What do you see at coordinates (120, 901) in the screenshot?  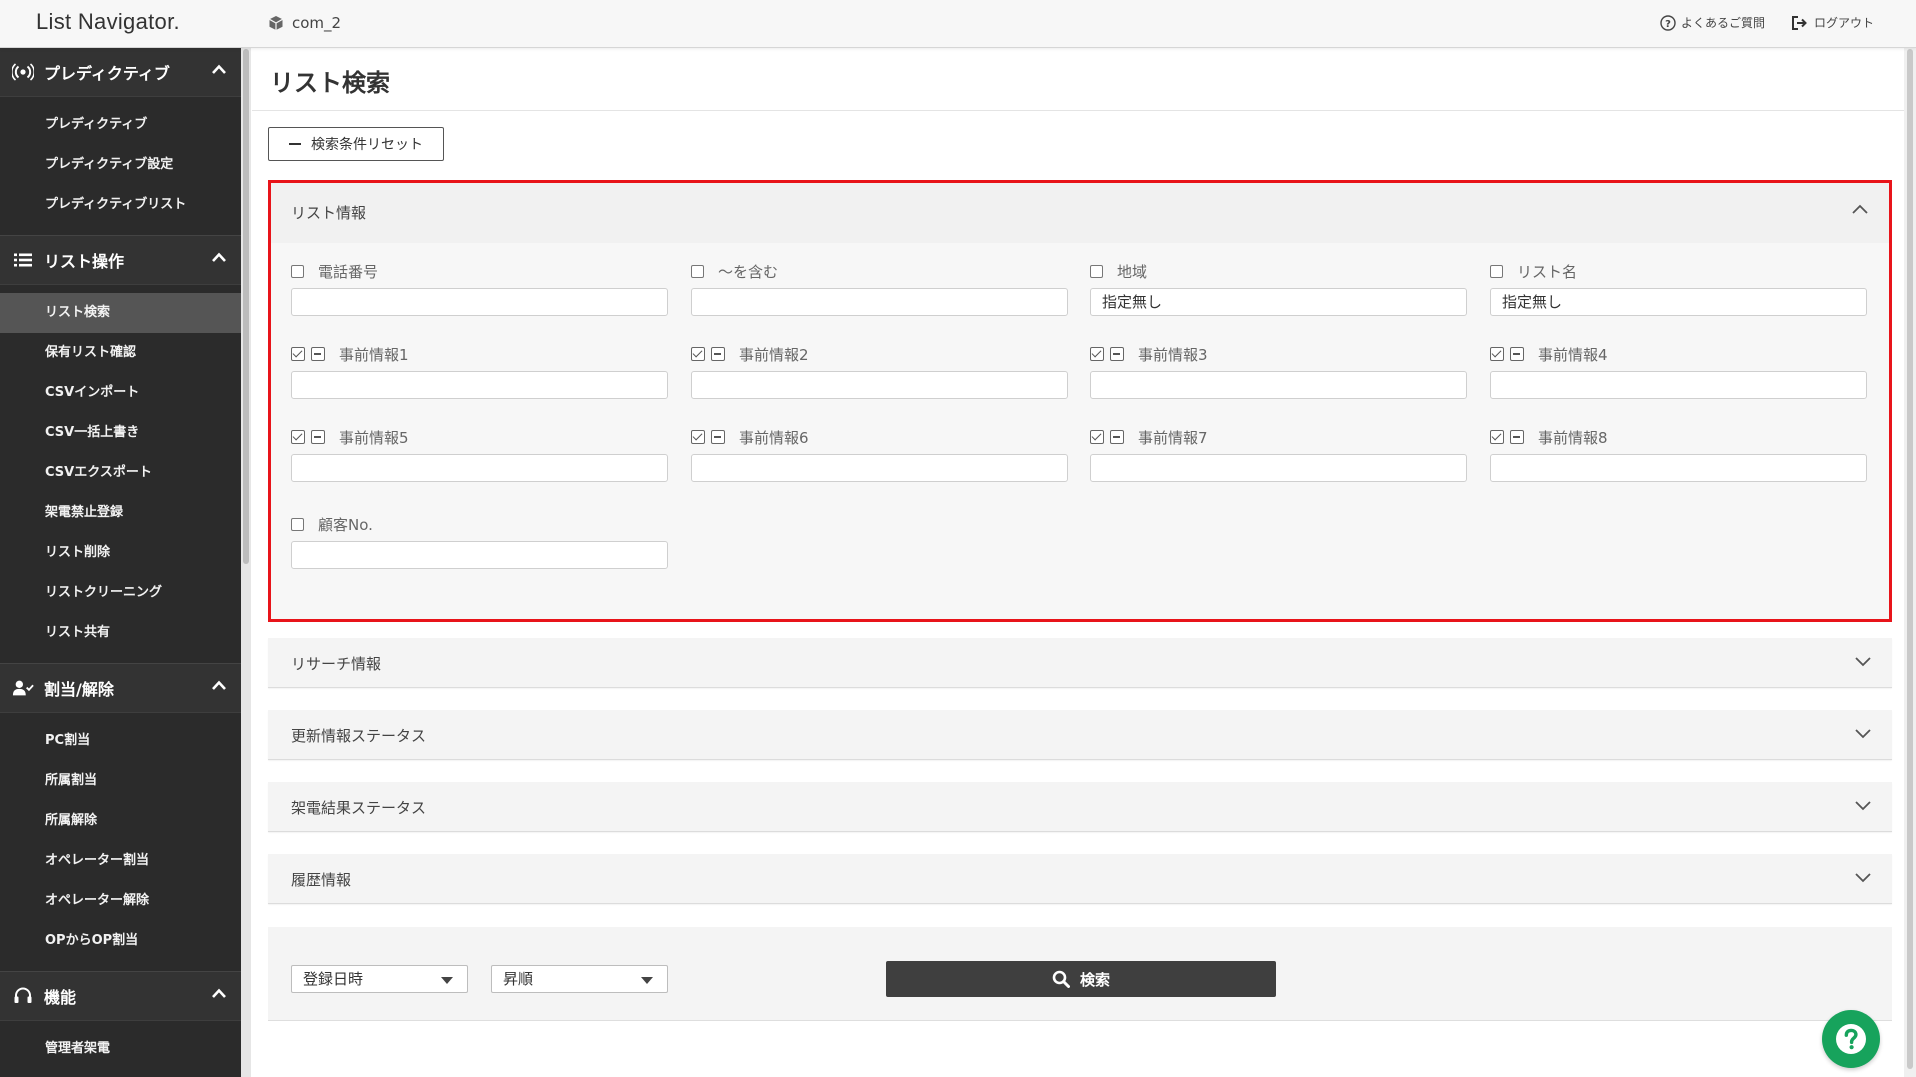 I see `sidebar-item-operator-release: オペレーター解除` at bounding box center [120, 901].